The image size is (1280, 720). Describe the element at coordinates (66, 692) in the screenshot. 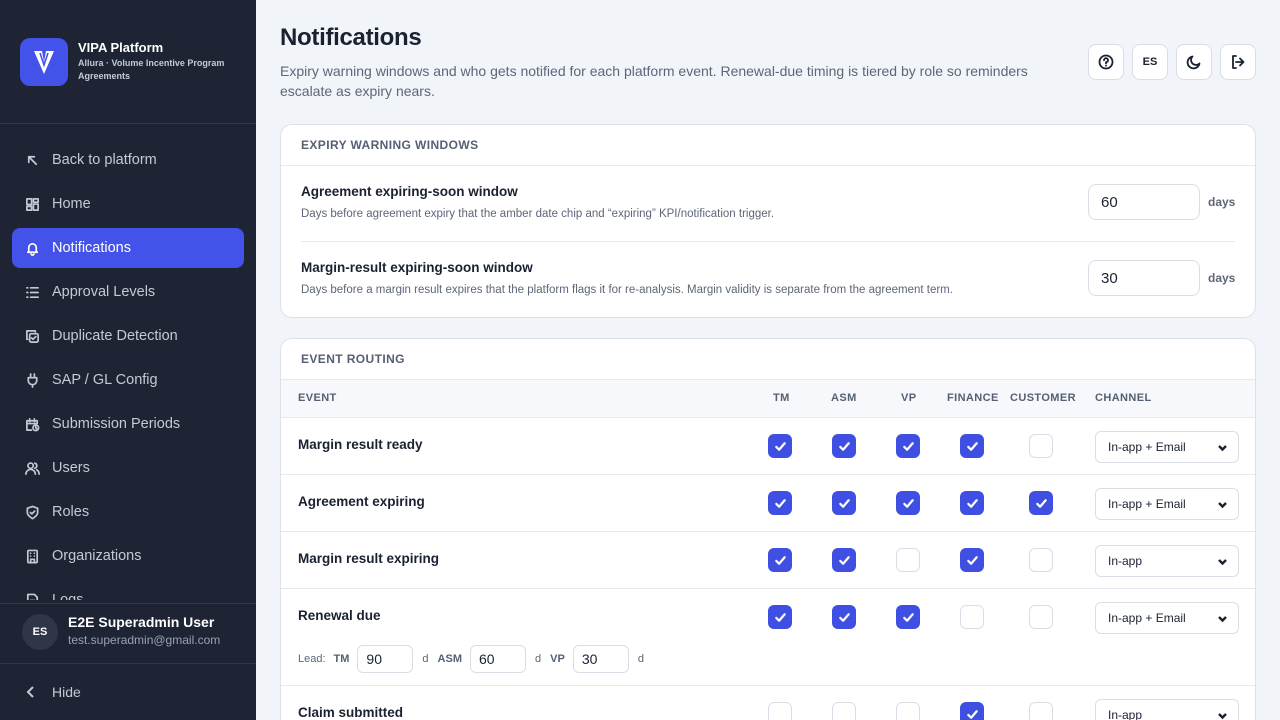

I see `hide-label: Hide` at that location.